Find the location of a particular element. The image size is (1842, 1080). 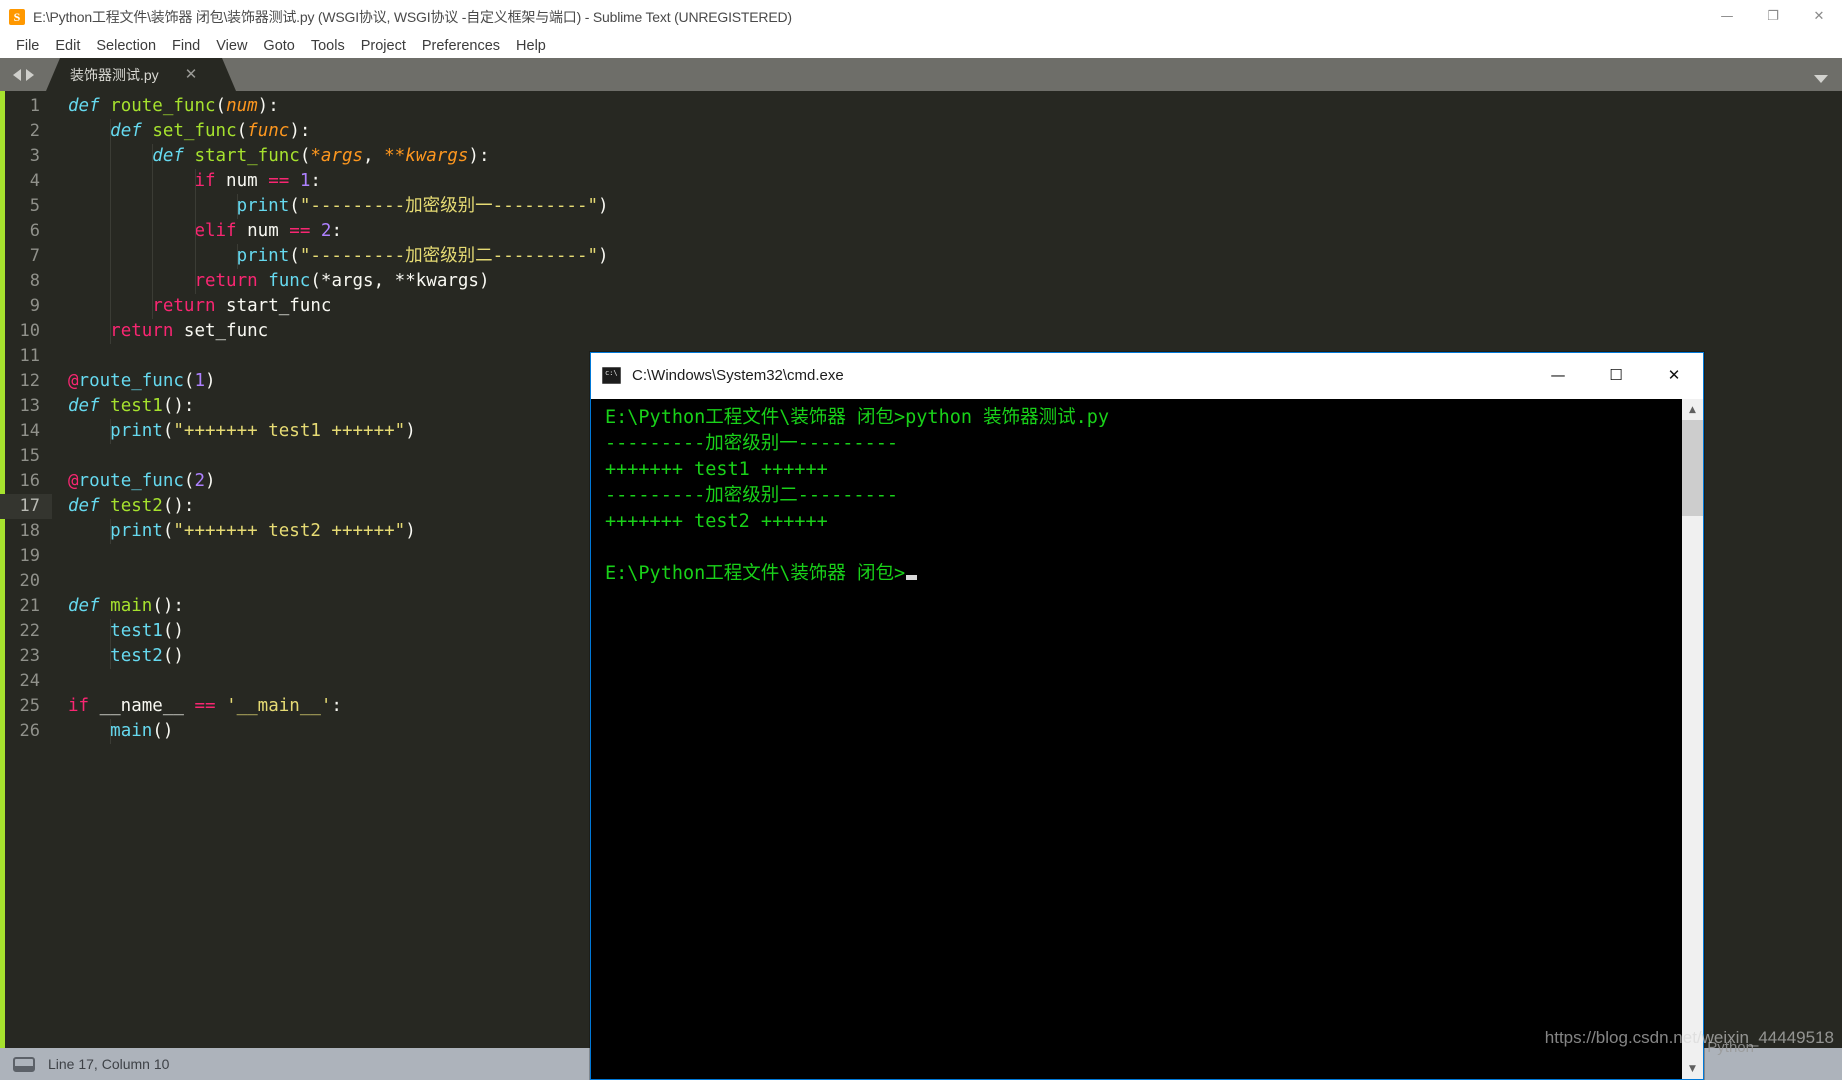

code-line-text: return set_func is located at coordinates (947, 331).